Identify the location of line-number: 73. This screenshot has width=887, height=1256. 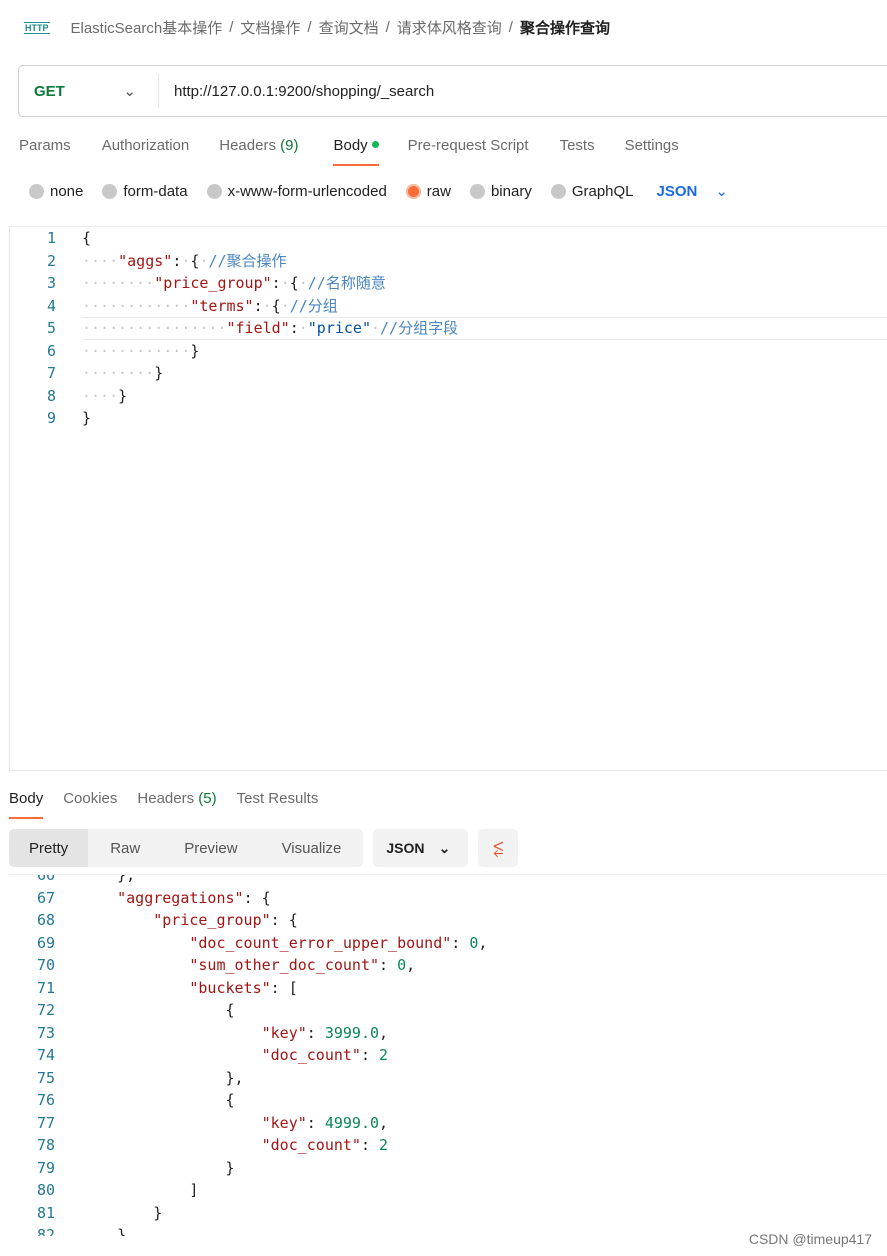
(45, 1032).